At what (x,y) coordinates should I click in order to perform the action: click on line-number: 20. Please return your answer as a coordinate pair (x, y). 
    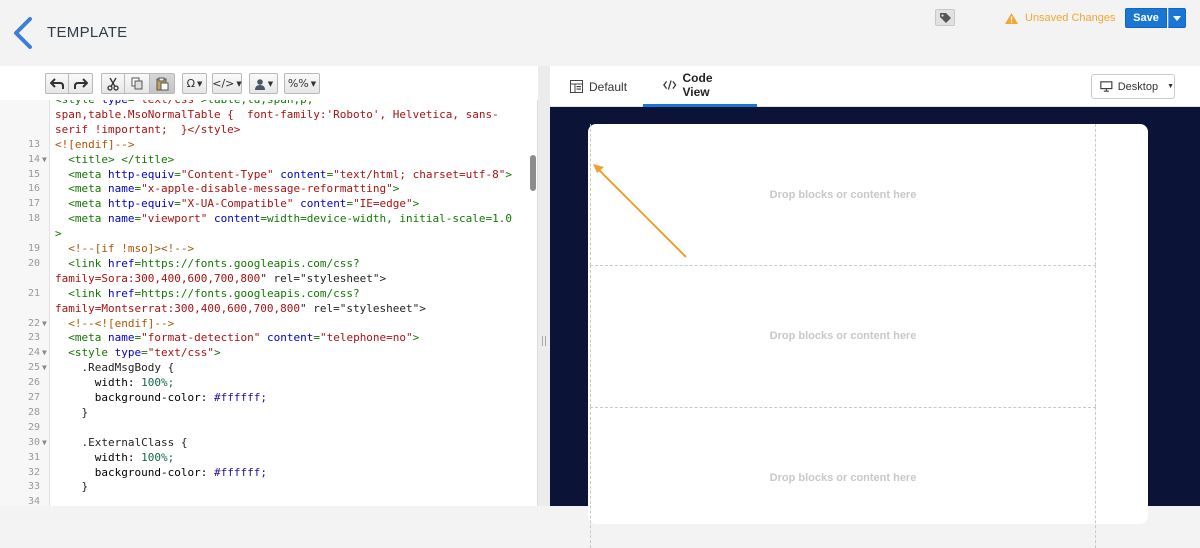
    Looking at the image, I should click on (33, 263).